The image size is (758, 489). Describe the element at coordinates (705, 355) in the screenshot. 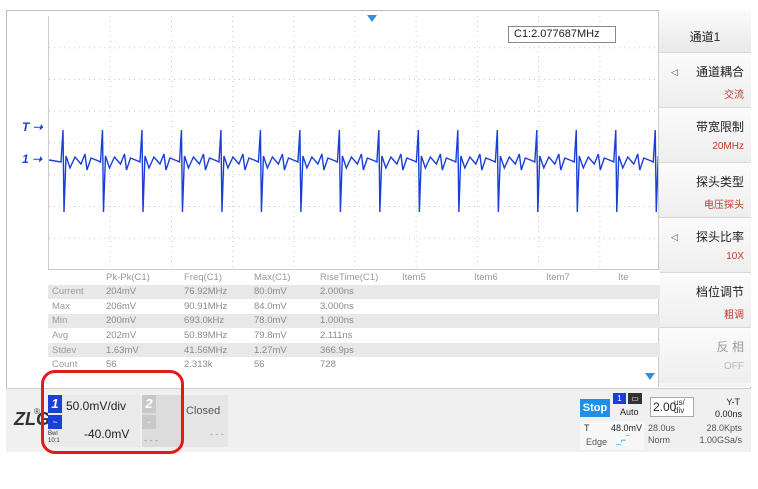

I see `menu-item-invert: 反 相 OFF` at that location.